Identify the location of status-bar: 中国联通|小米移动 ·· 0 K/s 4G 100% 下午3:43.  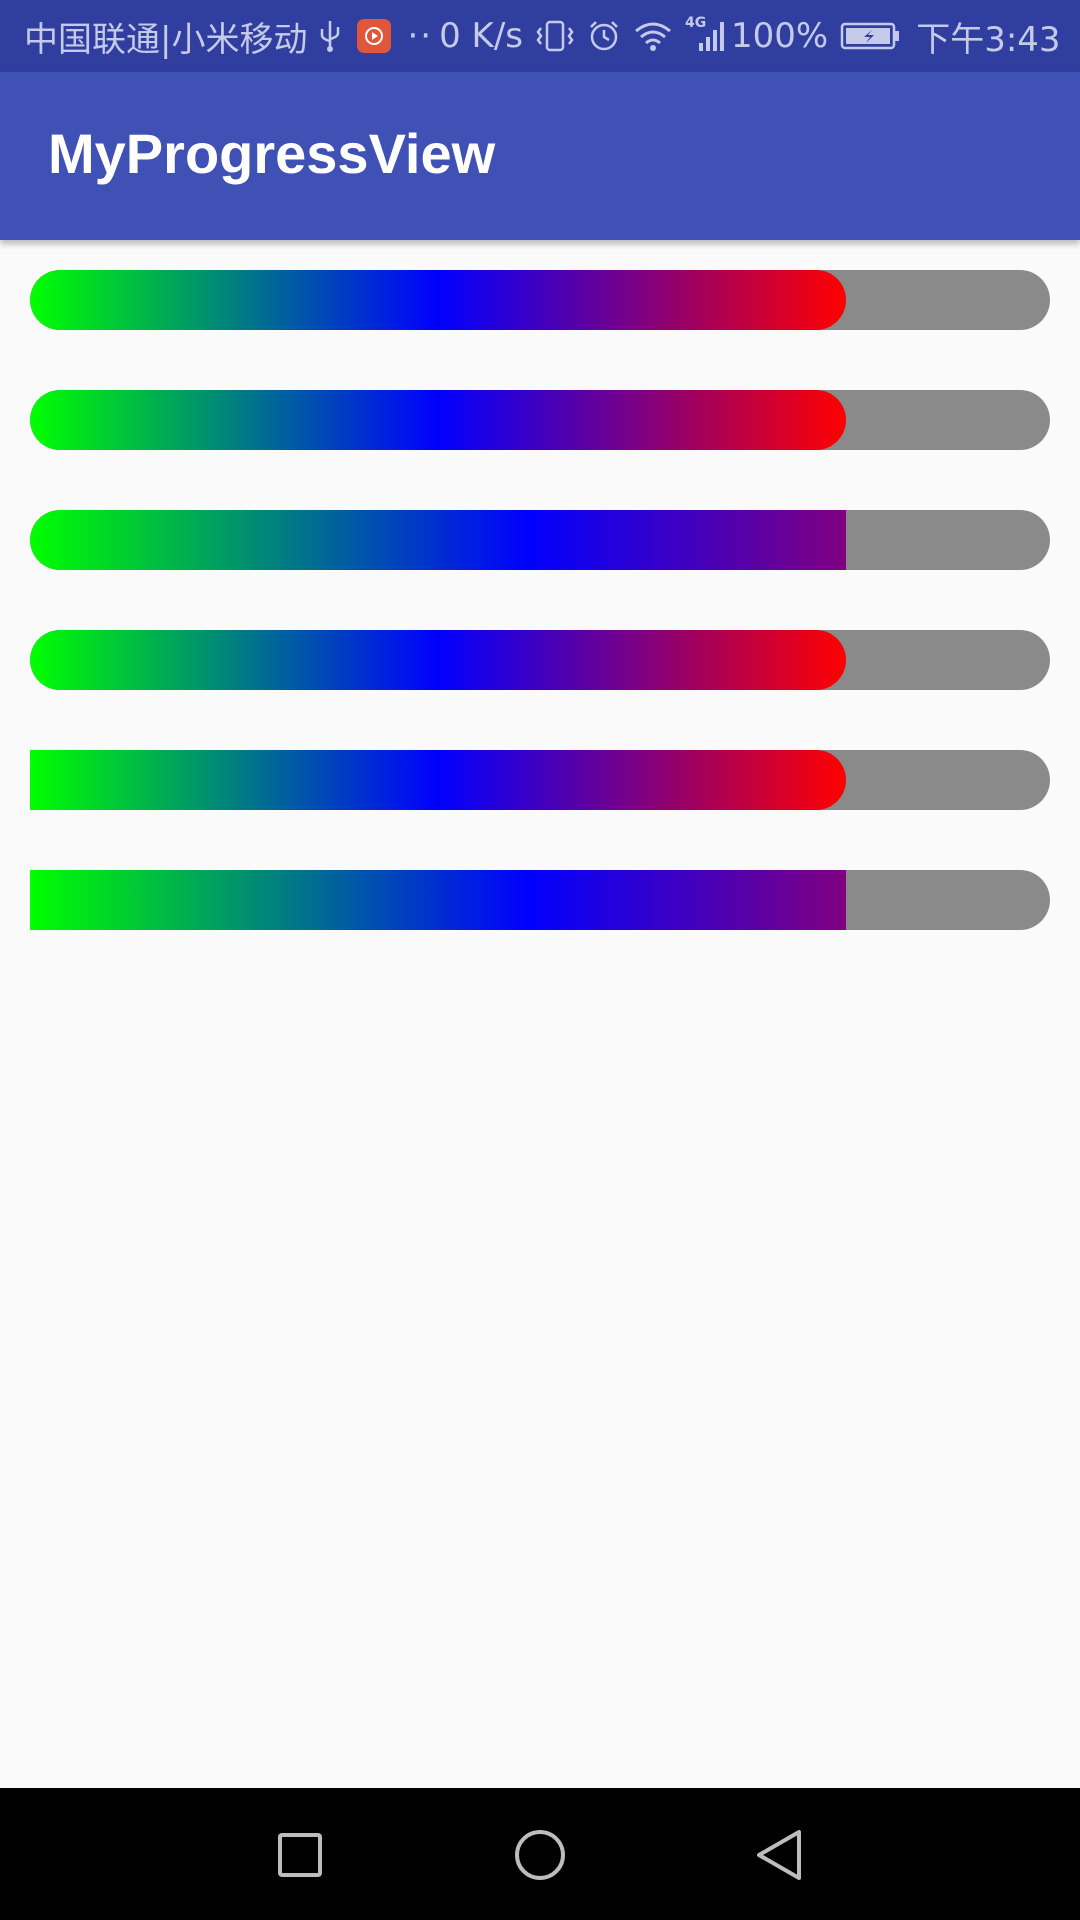
(540, 36).